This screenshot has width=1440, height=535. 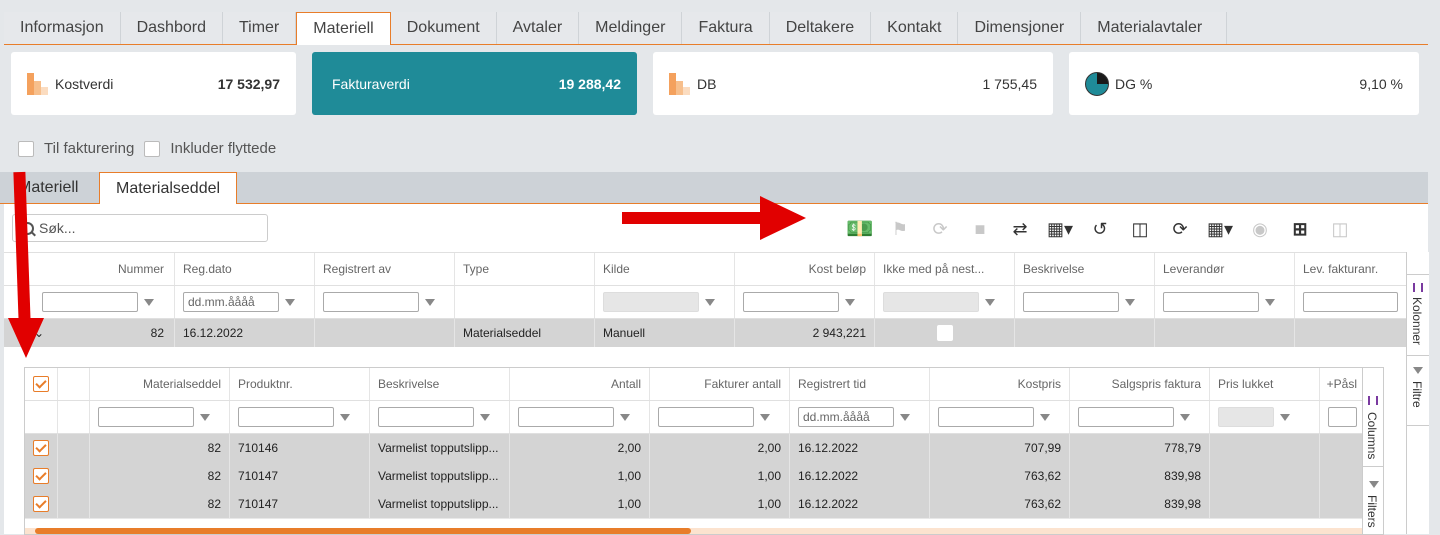 I want to click on col-header-antall: Antall, so click(x=579, y=384).